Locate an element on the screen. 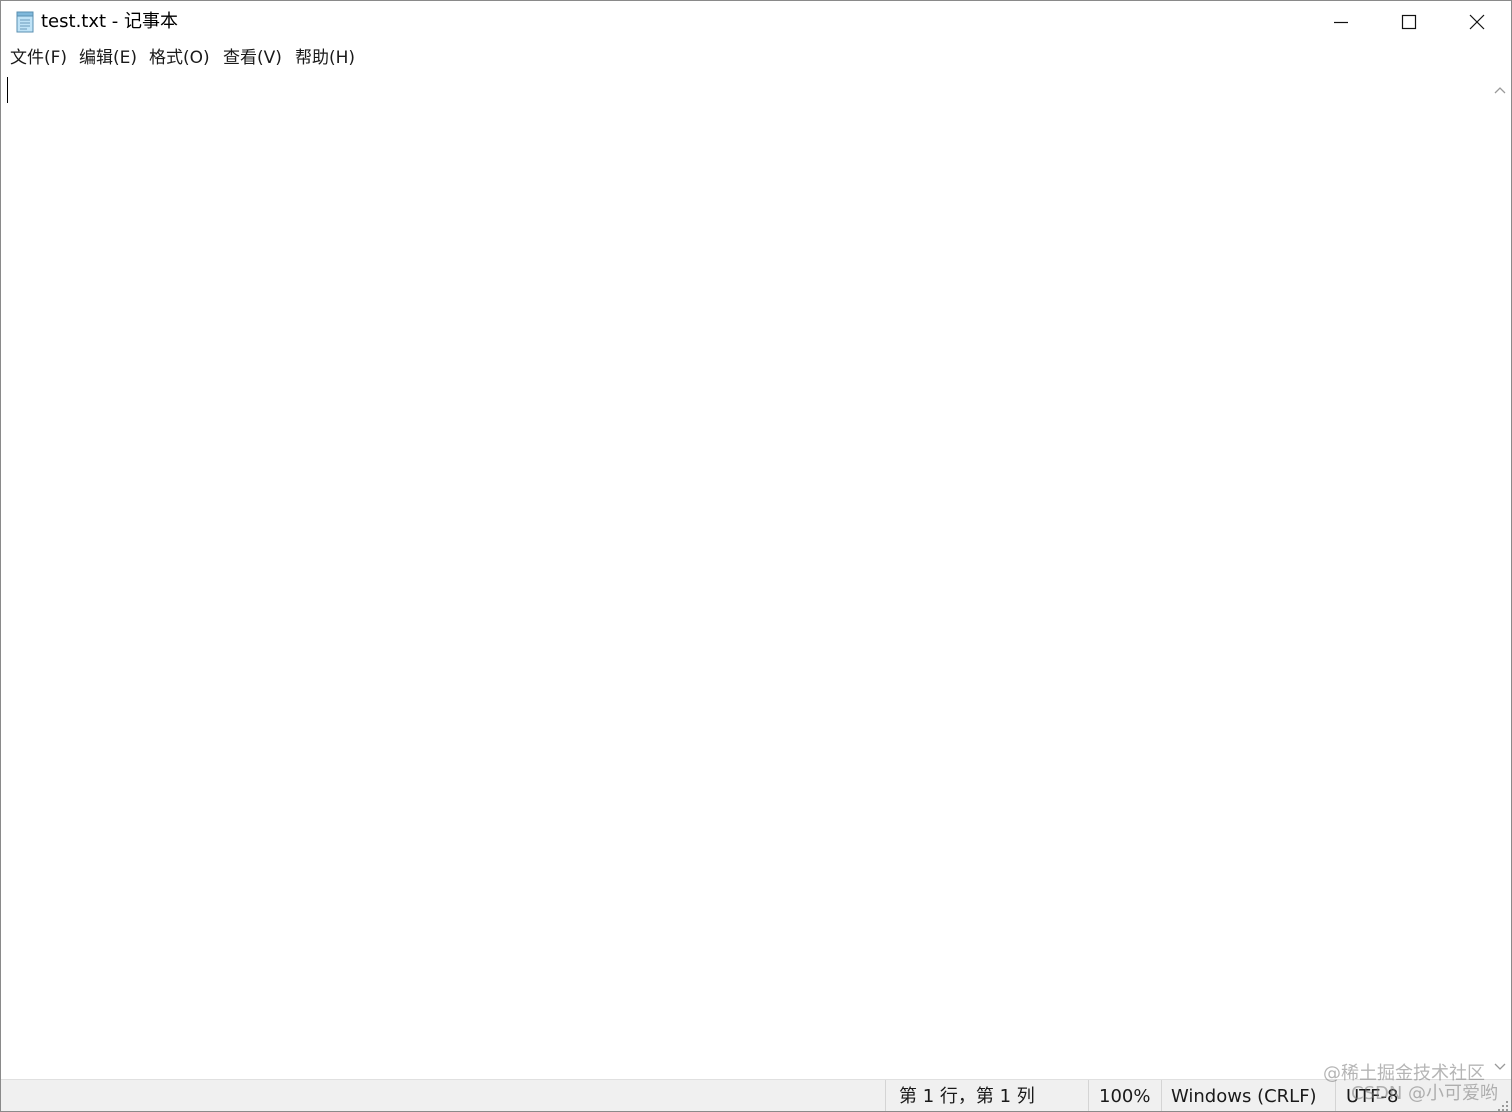 This screenshot has width=1512, height=1112. watermark-csdn: CSDN @小可爱哟 is located at coordinates (1425, 1093).